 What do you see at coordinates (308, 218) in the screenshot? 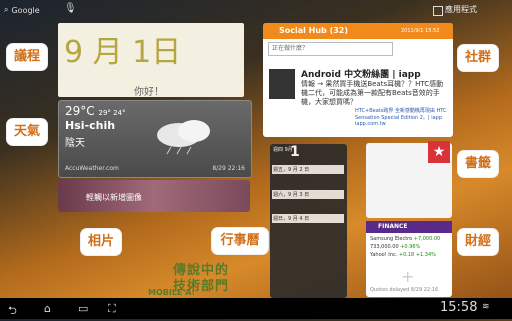
I see `agenda-row: 週日，9 月 4 日` at bounding box center [308, 218].